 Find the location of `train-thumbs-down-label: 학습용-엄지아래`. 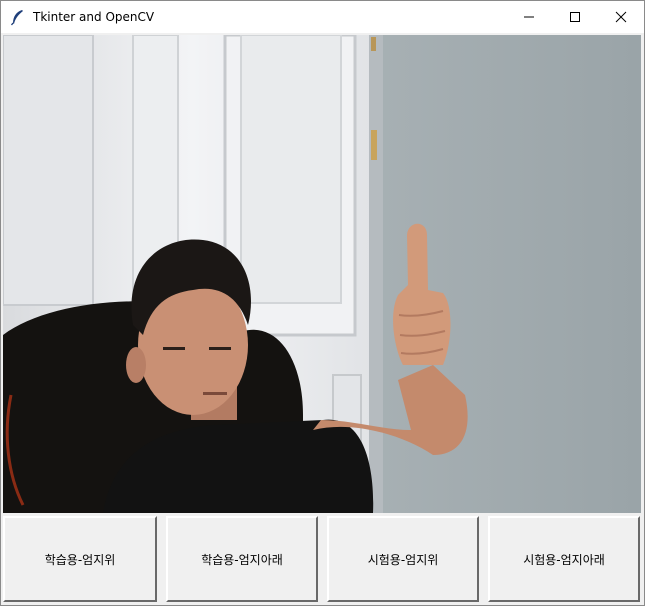

train-thumbs-down-label: 학습용-엄지아래 is located at coordinates (242, 559).